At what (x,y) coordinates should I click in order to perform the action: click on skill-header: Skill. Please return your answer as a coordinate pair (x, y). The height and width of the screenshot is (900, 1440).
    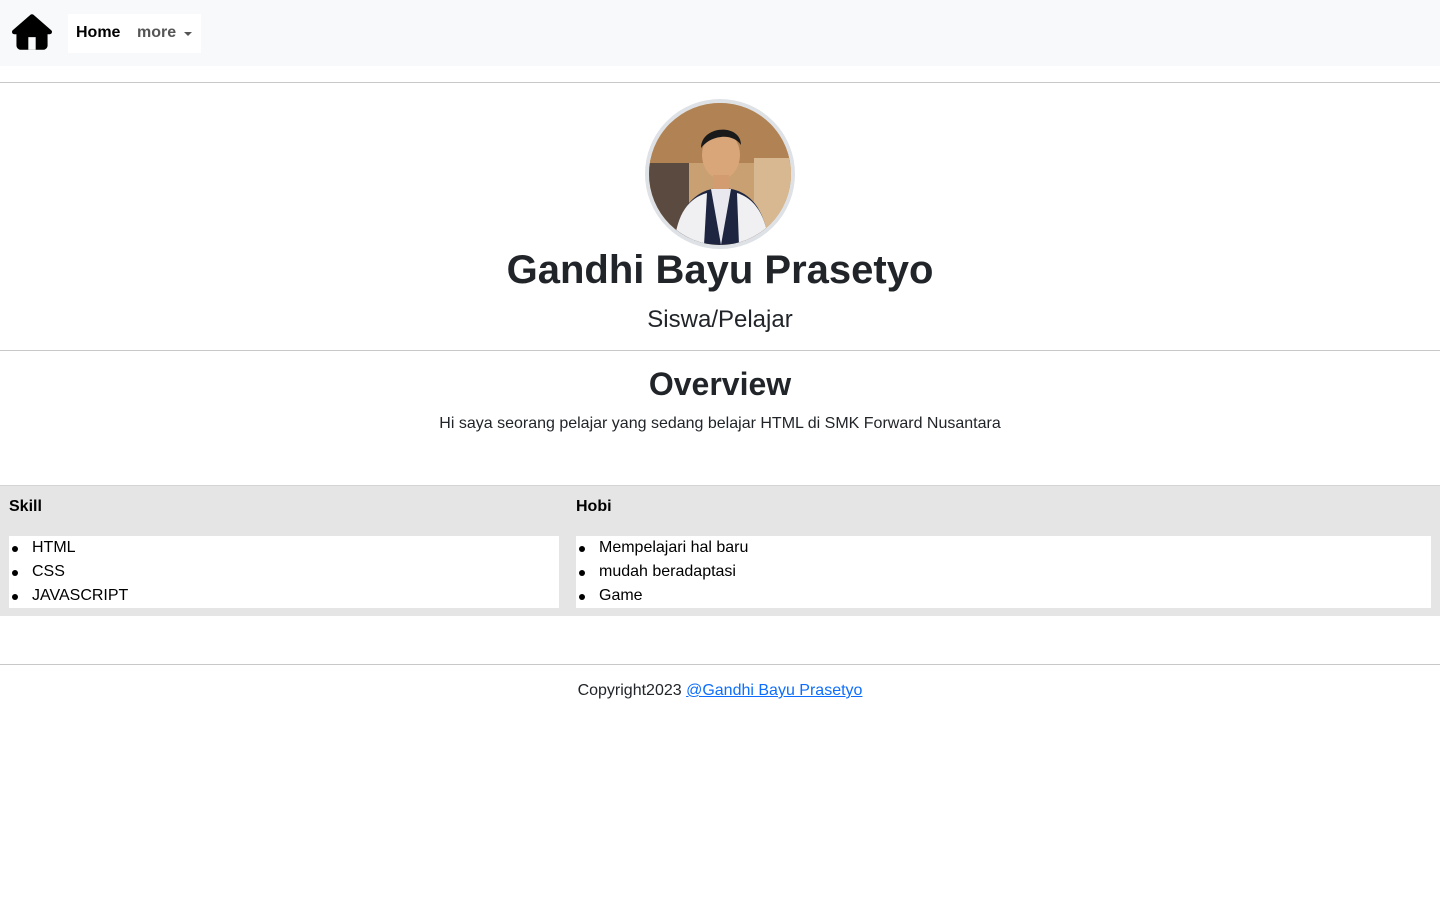
    Looking at the image, I should click on (25, 506).